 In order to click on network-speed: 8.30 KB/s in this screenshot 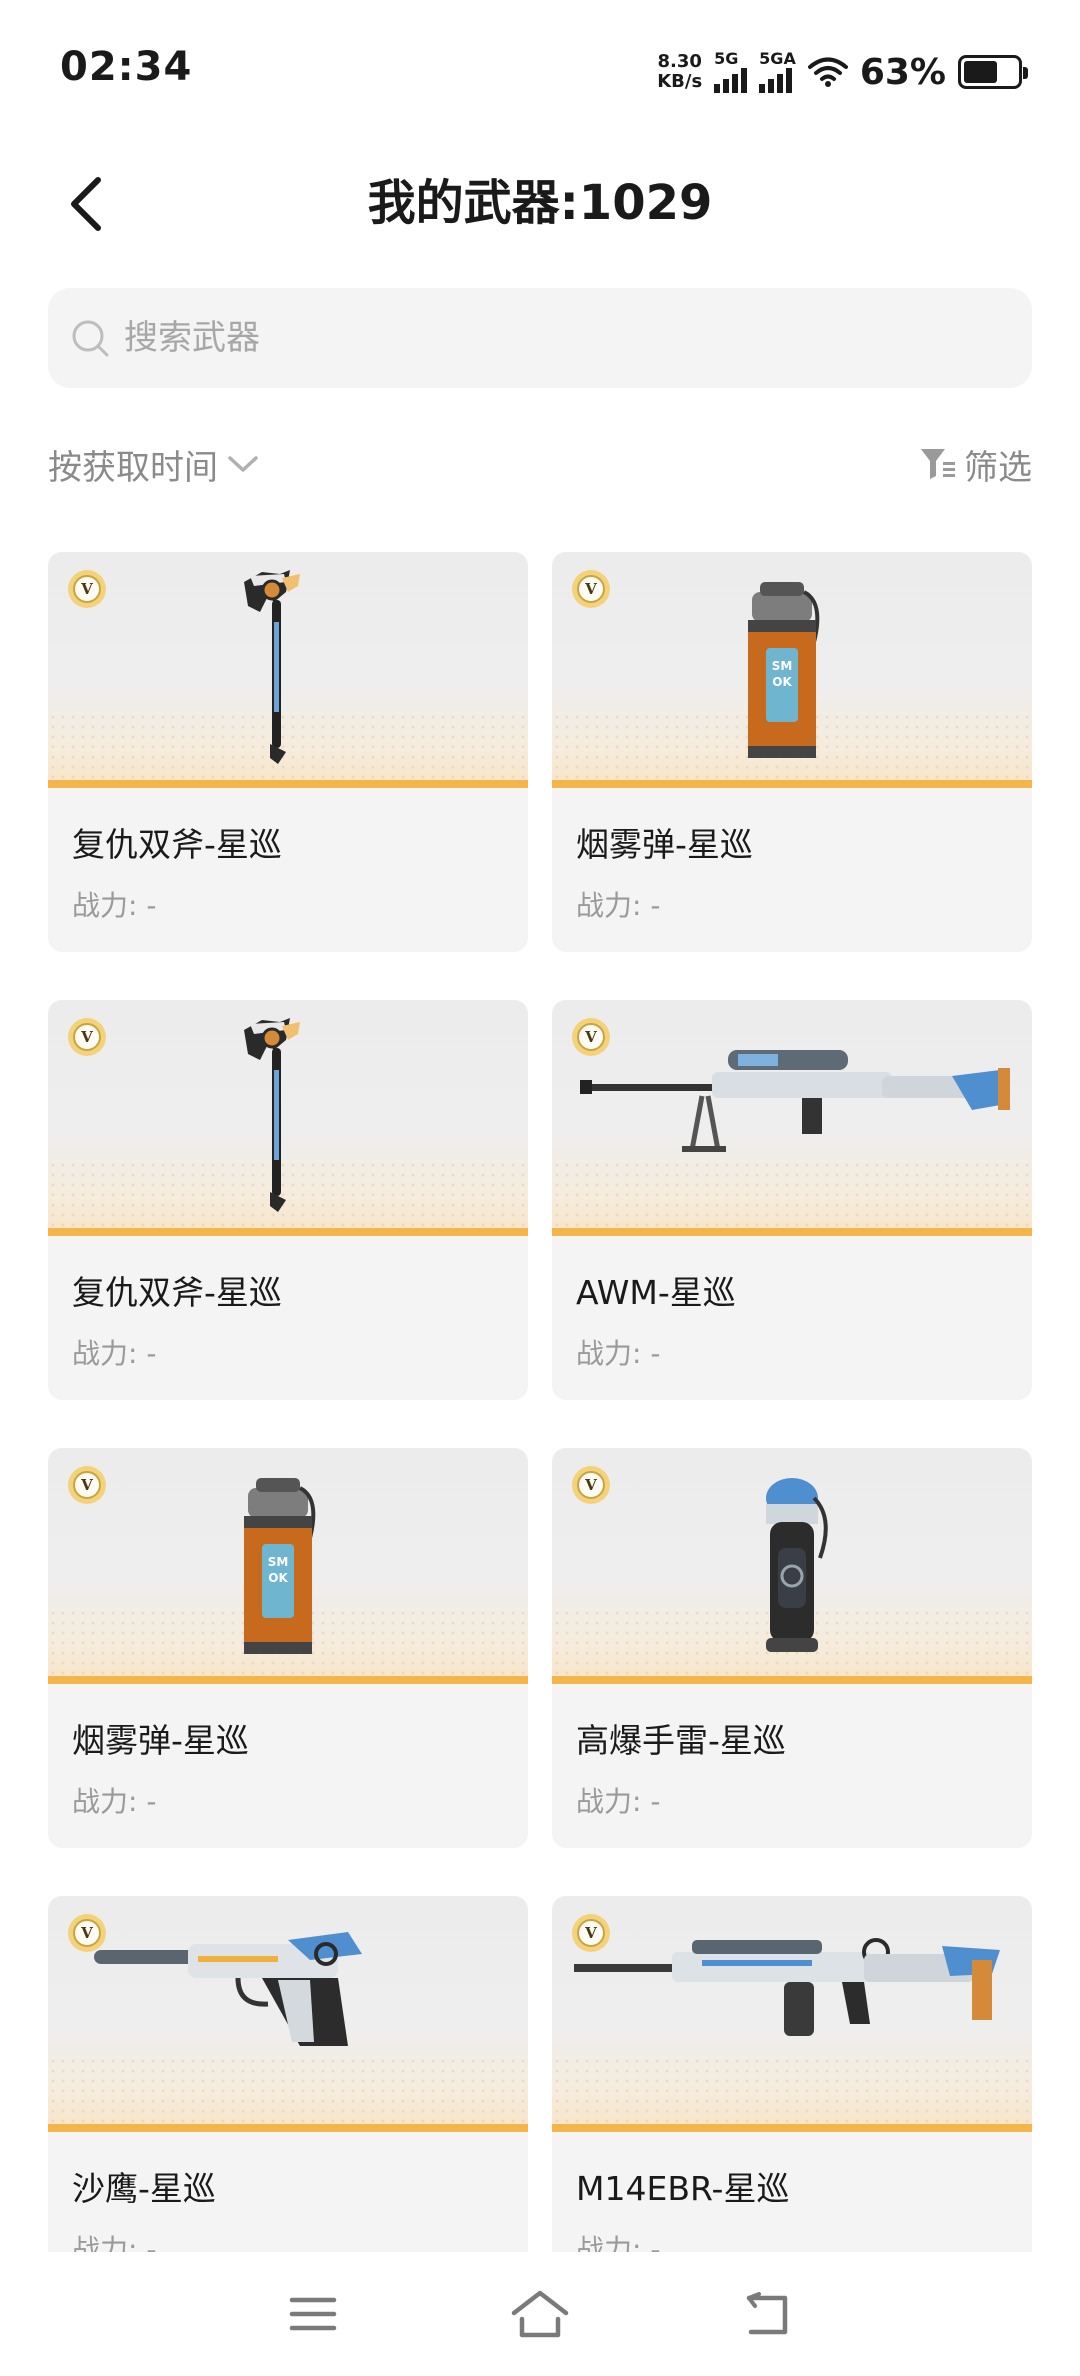, I will do `click(679, 72)`.